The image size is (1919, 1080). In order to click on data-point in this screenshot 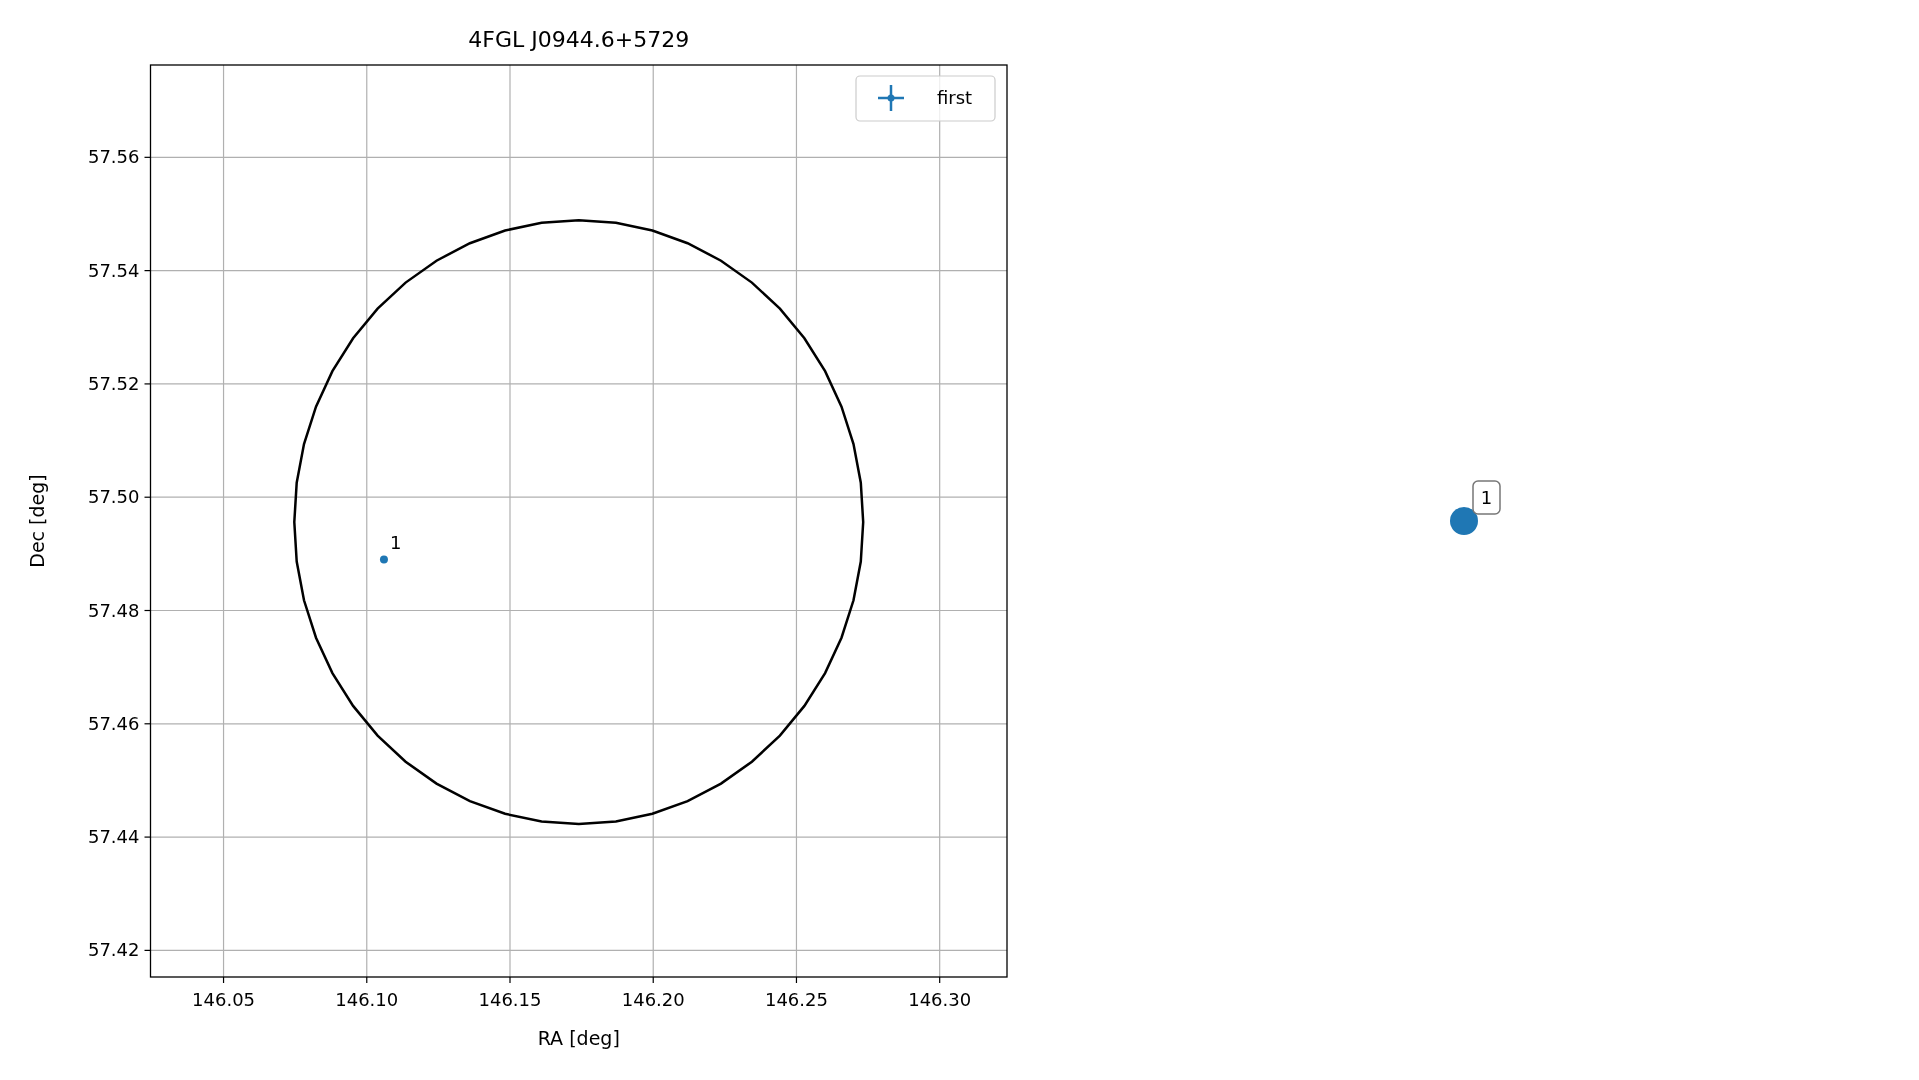, I will do `click(383, 559)`.